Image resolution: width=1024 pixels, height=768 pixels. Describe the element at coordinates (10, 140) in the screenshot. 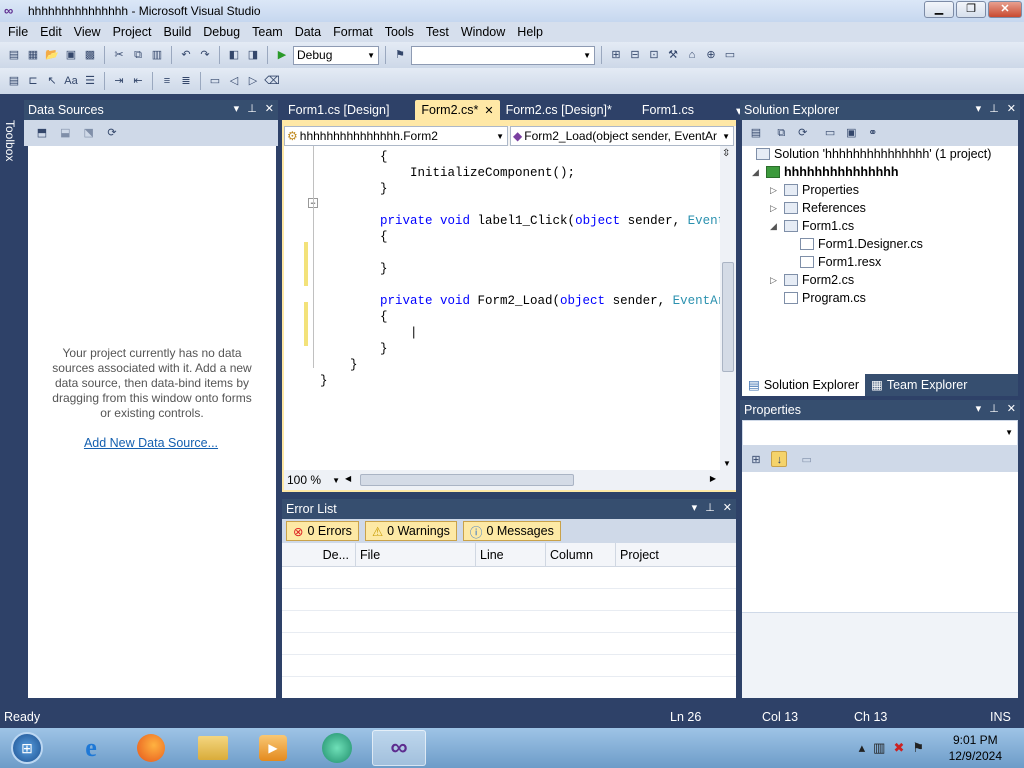

I see `toolbox-label: Toolbox` at that location.